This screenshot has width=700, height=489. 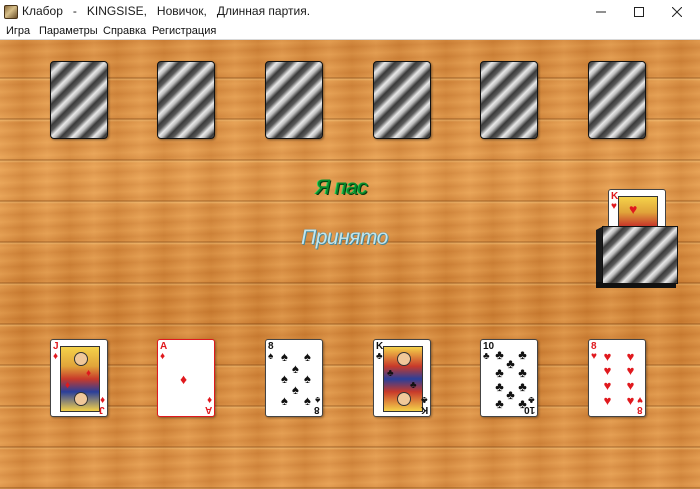 I want to click on menu-bar: Игра Параметры Справка Регистрация, so click(x=350, y=32).